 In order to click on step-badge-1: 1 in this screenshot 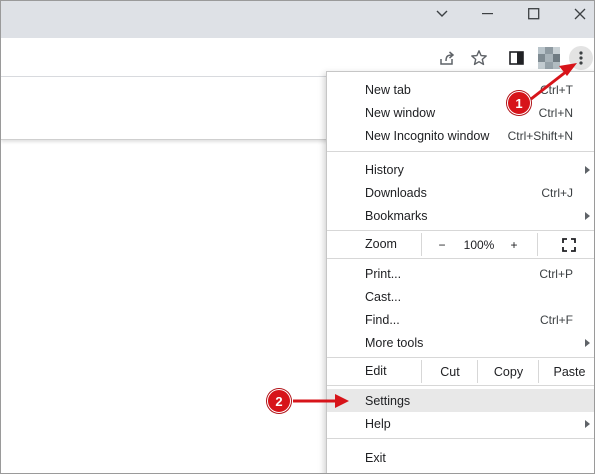, I will do `click(519, 103)`.